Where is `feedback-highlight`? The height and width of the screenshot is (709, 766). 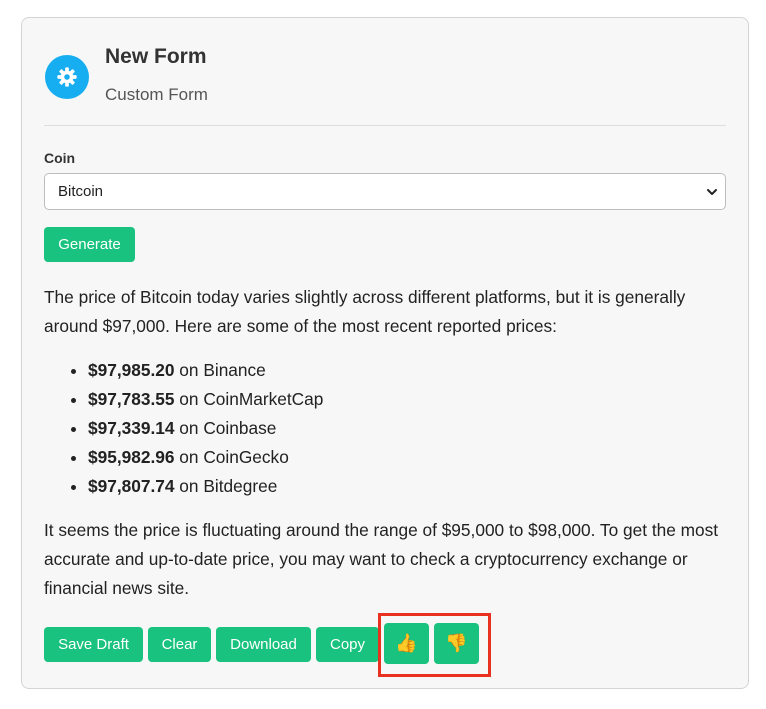 feedback-highlight is located at coordinates (434, 645).